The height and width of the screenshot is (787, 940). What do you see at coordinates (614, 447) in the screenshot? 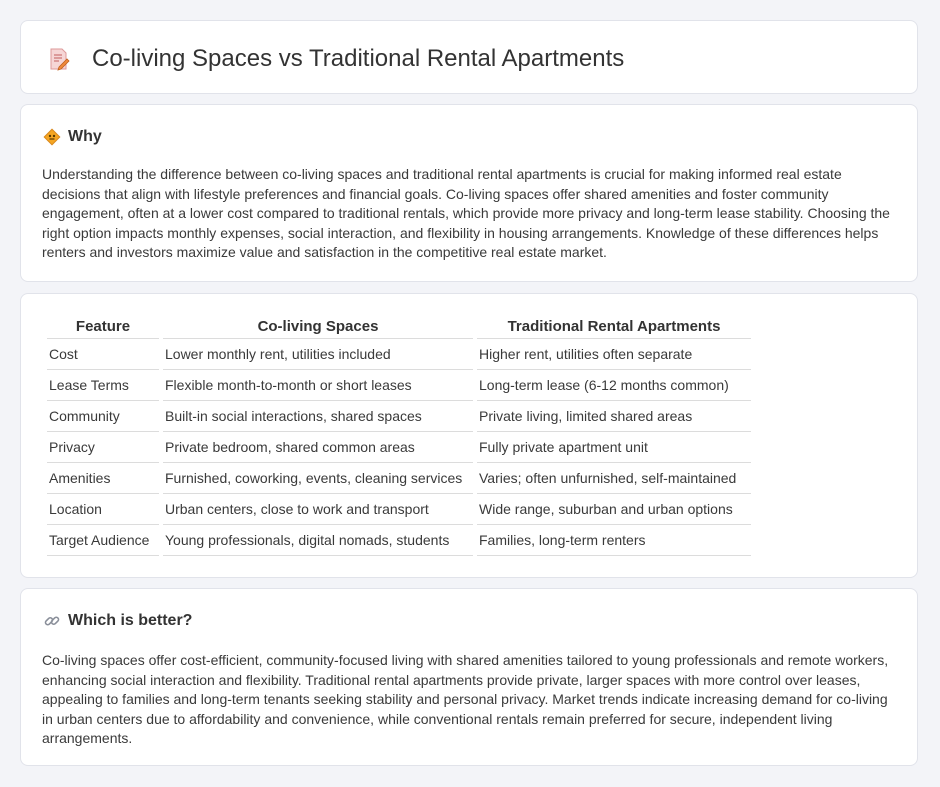
I see `traditional-cell: Fully private apartment unit` at bounding box center [614, 447].